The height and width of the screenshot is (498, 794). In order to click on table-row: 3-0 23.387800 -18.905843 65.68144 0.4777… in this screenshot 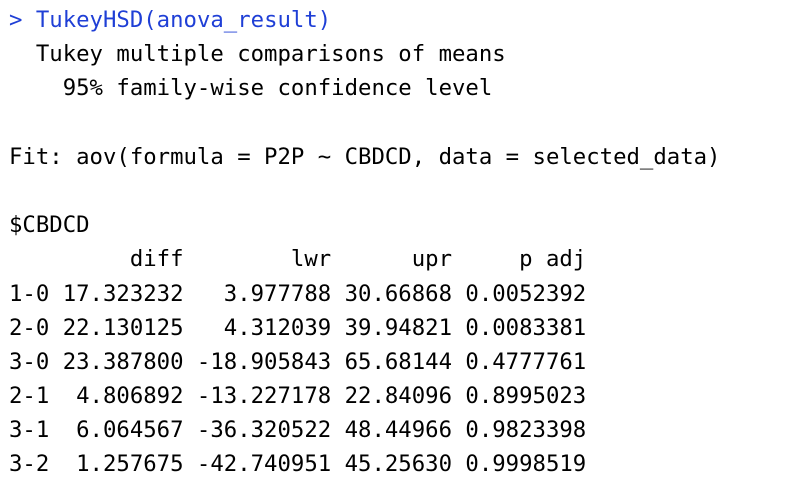, I will do `click(298, 361)`.